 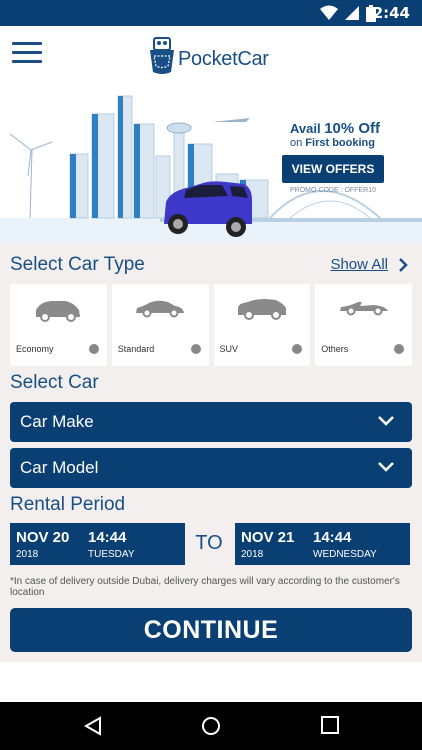 What do you see at coordinates (391, 13) in the screenshot?
I see `clock: 2:44` at bounding box center [391, 13].